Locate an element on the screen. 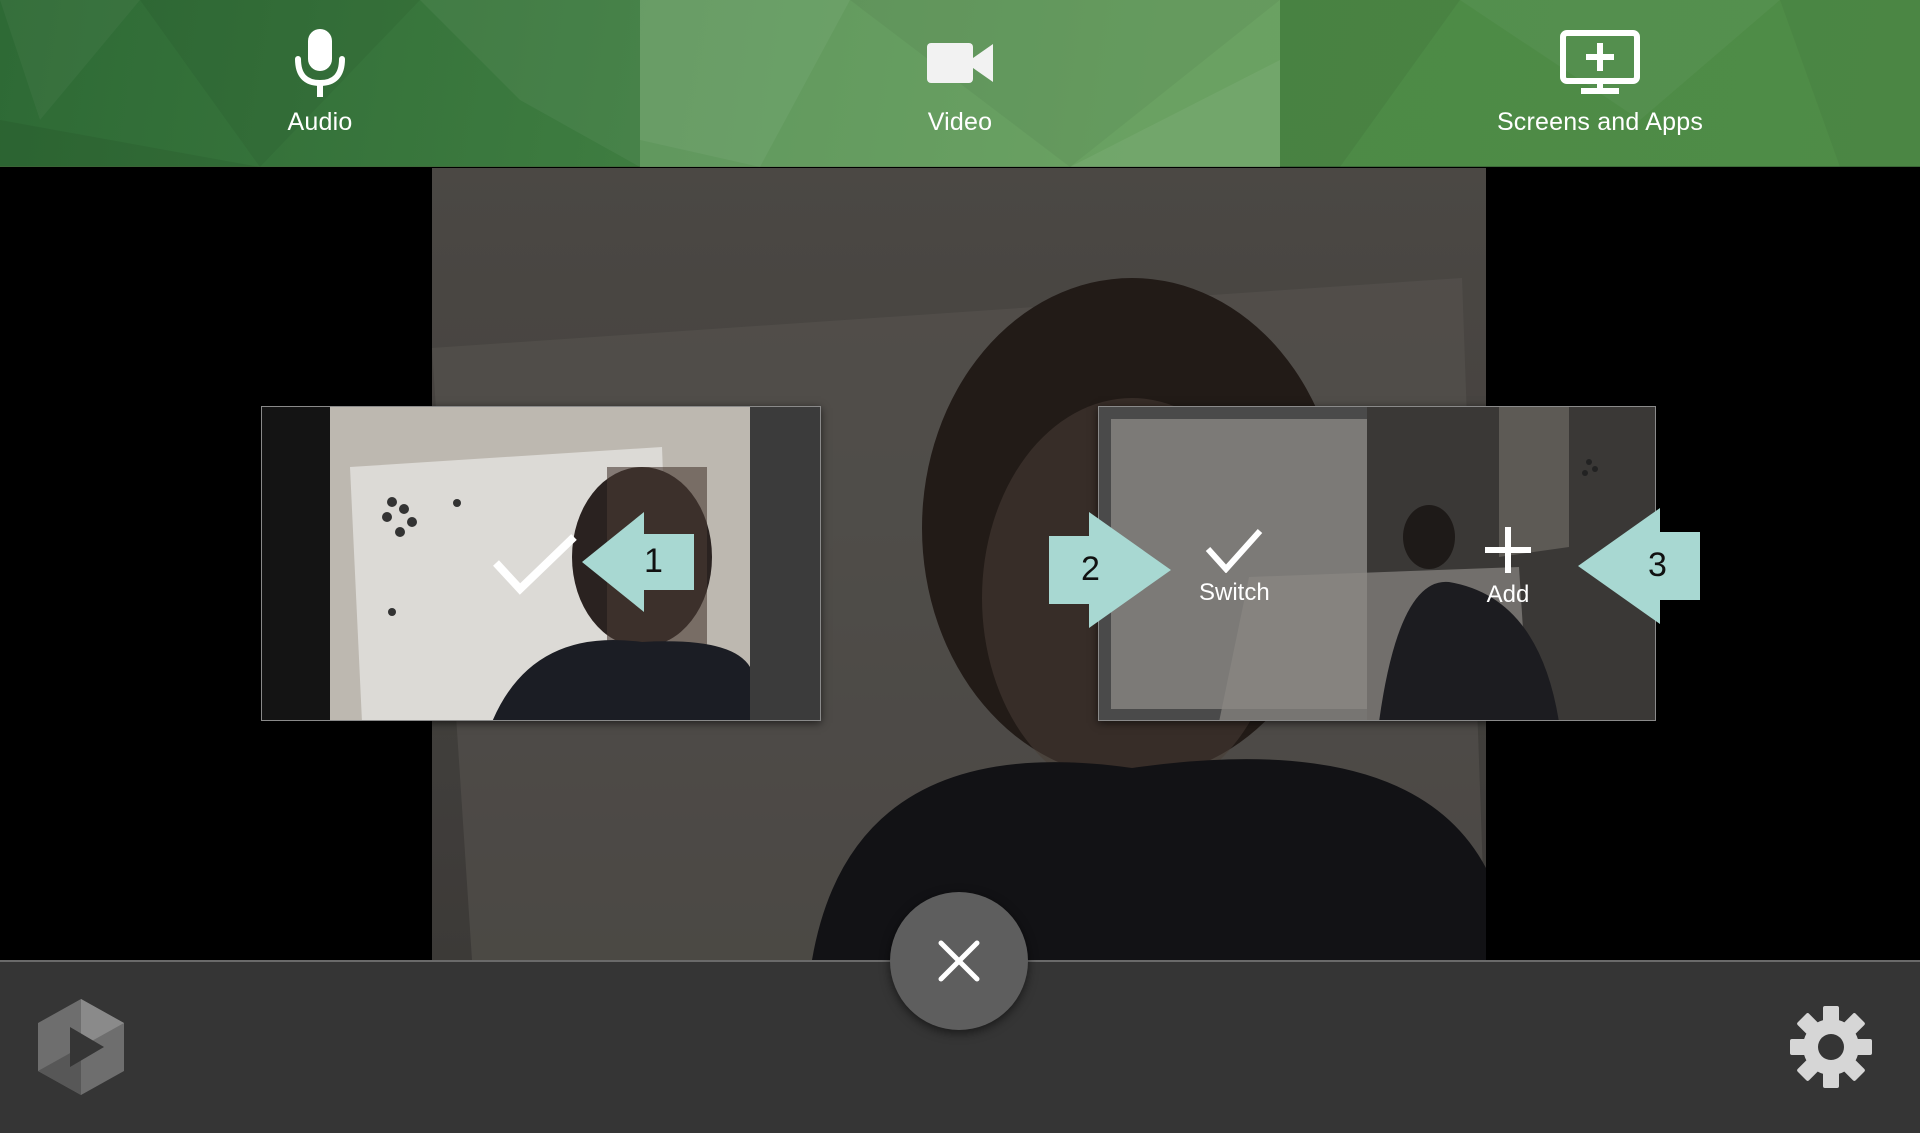  tab-video-label: Video is located at coordinates (960, 122).